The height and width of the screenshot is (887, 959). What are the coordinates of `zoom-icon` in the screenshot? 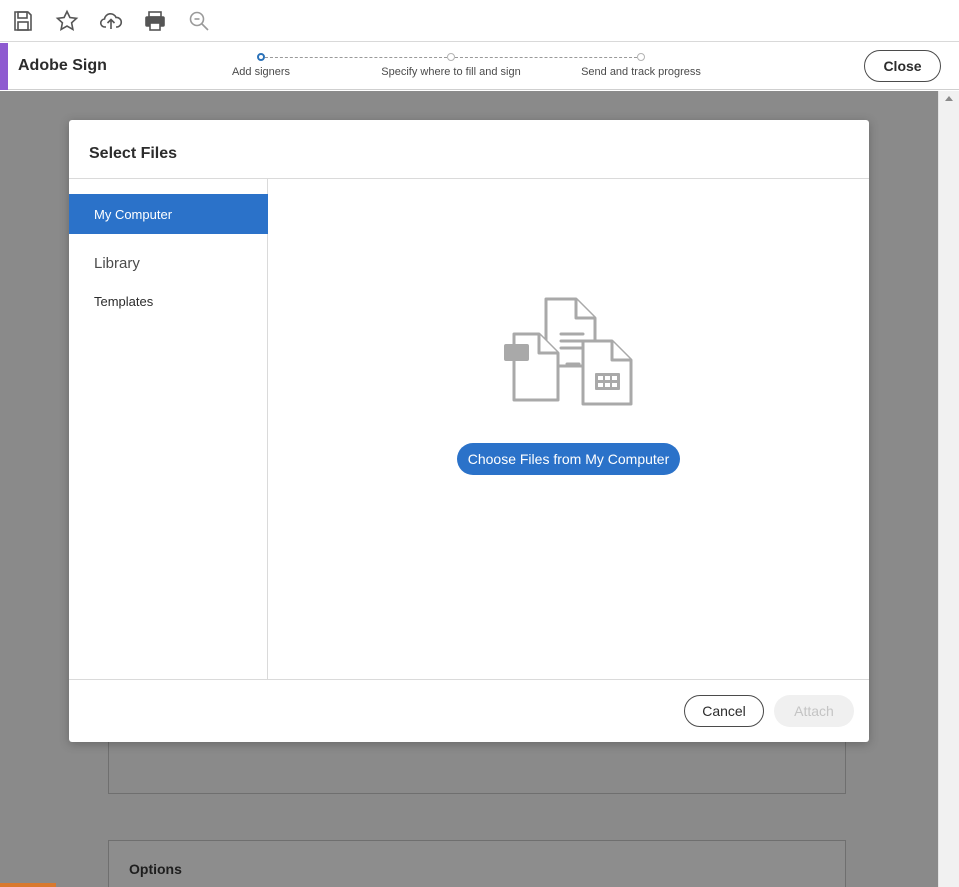 It's located at (199, 21).